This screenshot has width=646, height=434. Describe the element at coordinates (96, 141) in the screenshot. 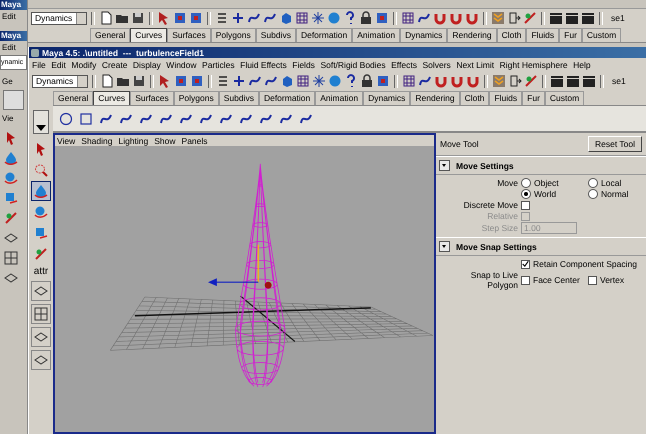

I see `panel-menu-item: Shading` at that location.